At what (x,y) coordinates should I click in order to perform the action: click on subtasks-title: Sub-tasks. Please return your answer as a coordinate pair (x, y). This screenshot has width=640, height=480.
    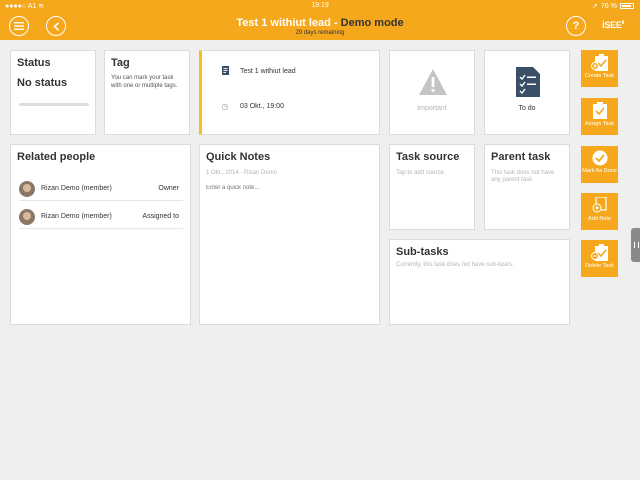
    Looking at the image, I should click on (422, 252).